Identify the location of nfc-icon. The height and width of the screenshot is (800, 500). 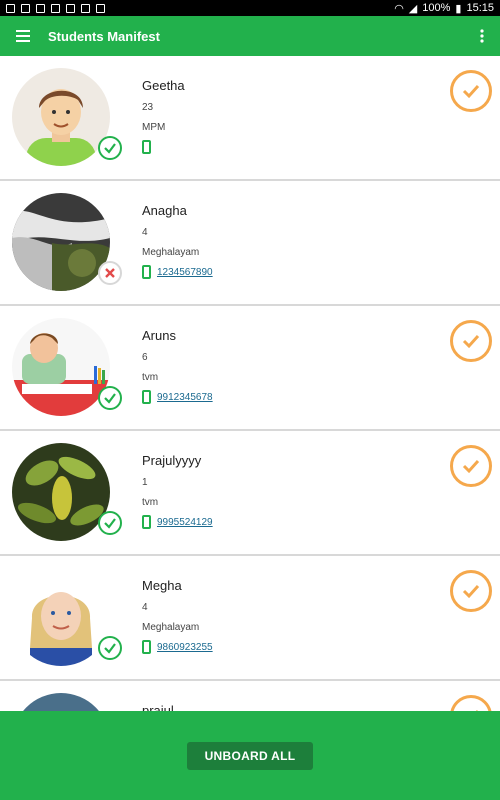
(70, 8).